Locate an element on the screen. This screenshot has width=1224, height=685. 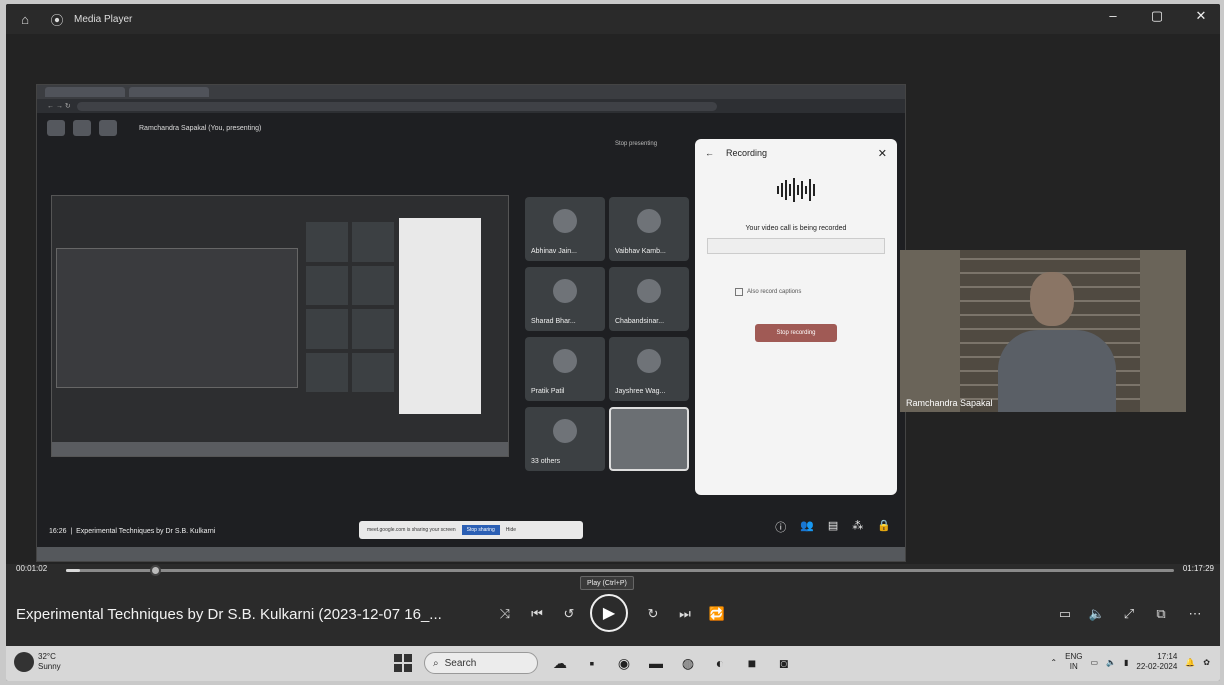
skip-forward-icon: ↻ is located at coordinates (653, 614).